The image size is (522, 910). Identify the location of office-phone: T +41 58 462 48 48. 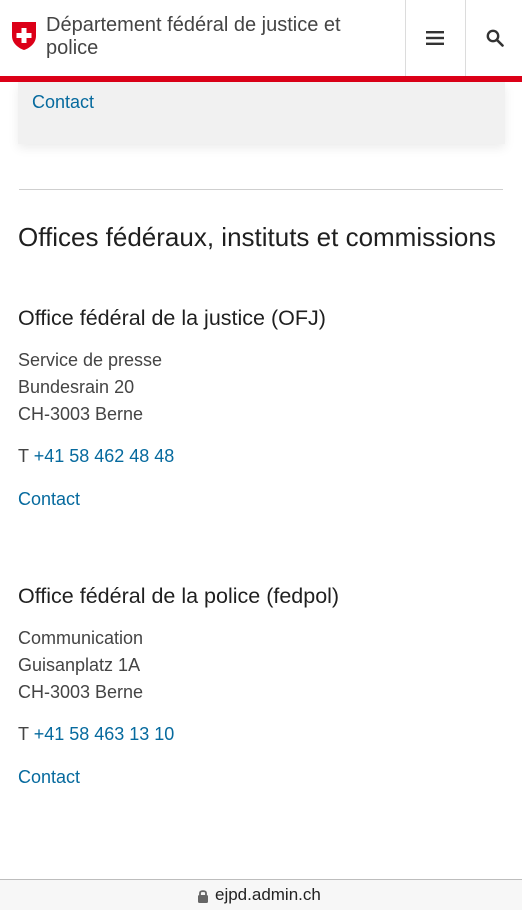
(96, 456).